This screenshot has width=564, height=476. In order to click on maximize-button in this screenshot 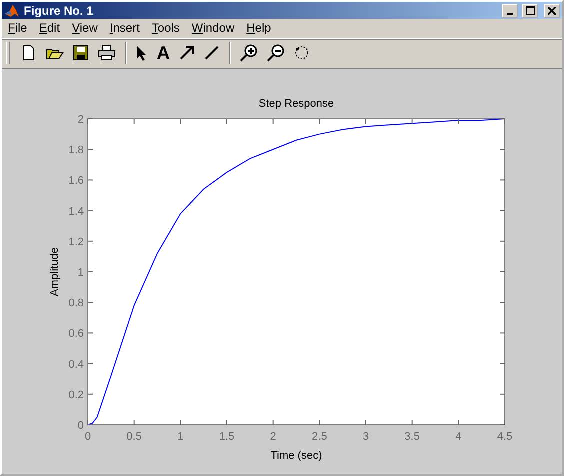, I will do `click(530, 11)`.